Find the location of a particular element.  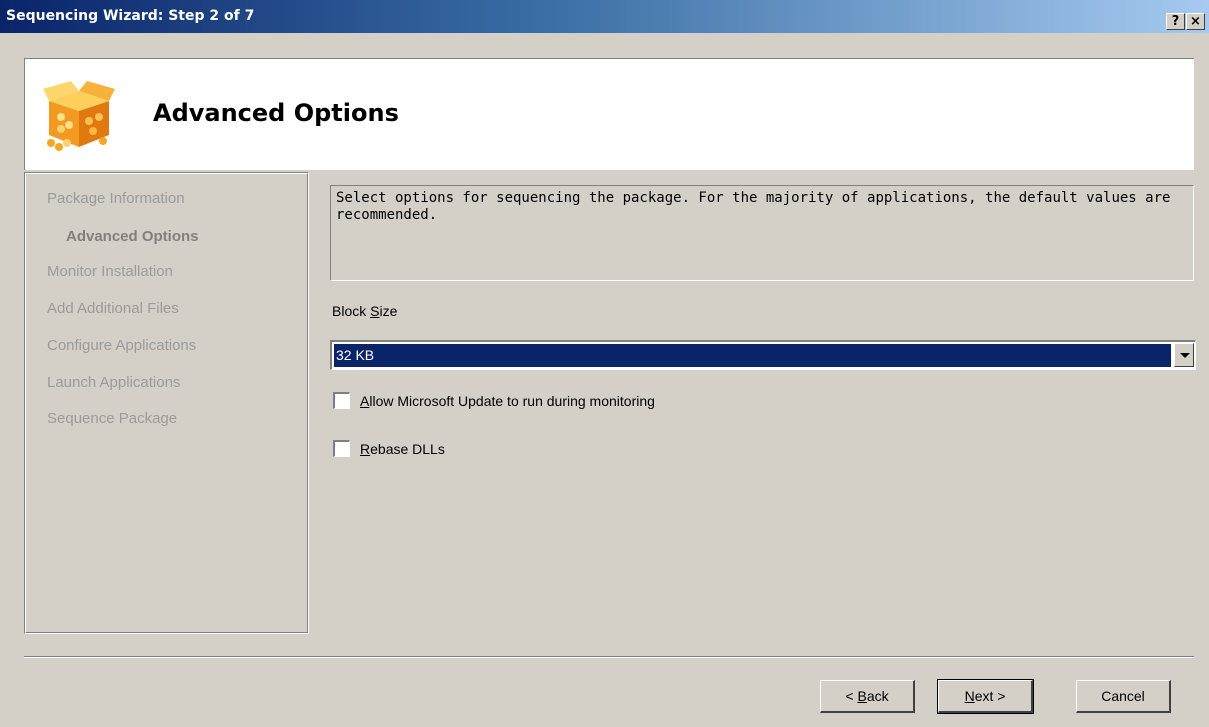

nav-item-add-additional-files: Add Additional Files is located at coordinates (113, 308).